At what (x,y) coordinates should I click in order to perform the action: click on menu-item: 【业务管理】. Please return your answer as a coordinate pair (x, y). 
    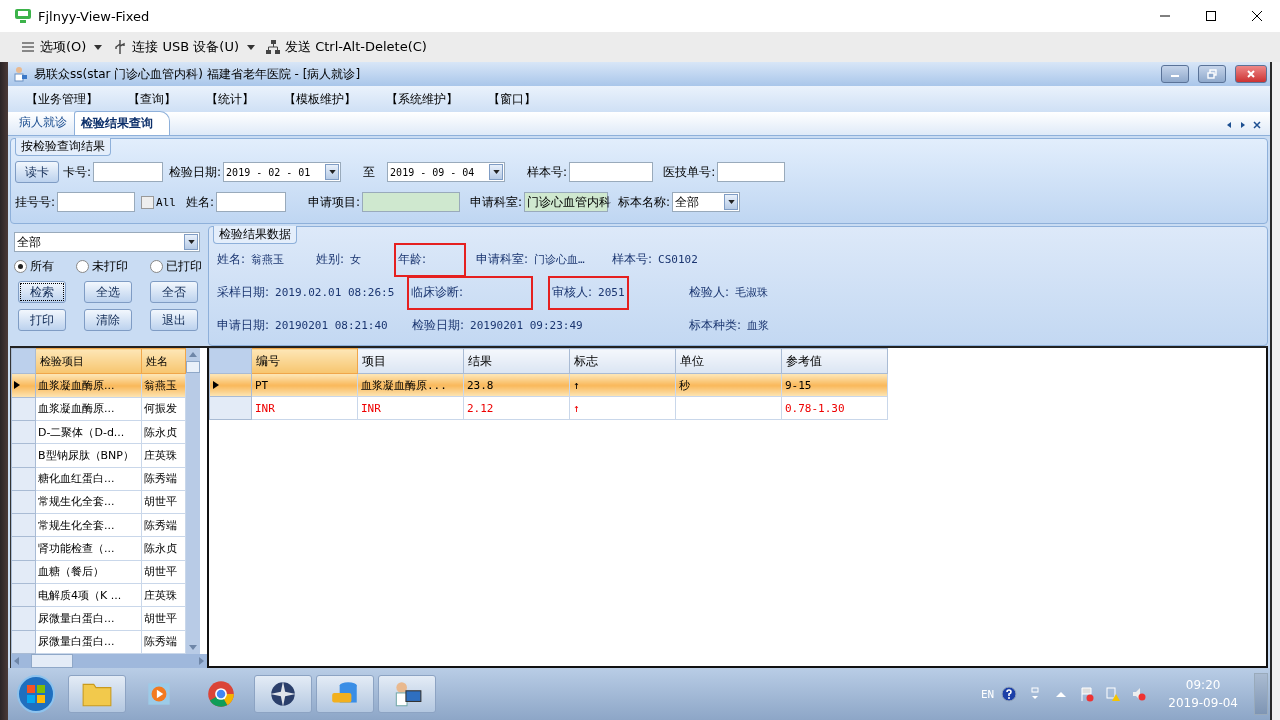
    Looking at the image, I should click on (62, 99).